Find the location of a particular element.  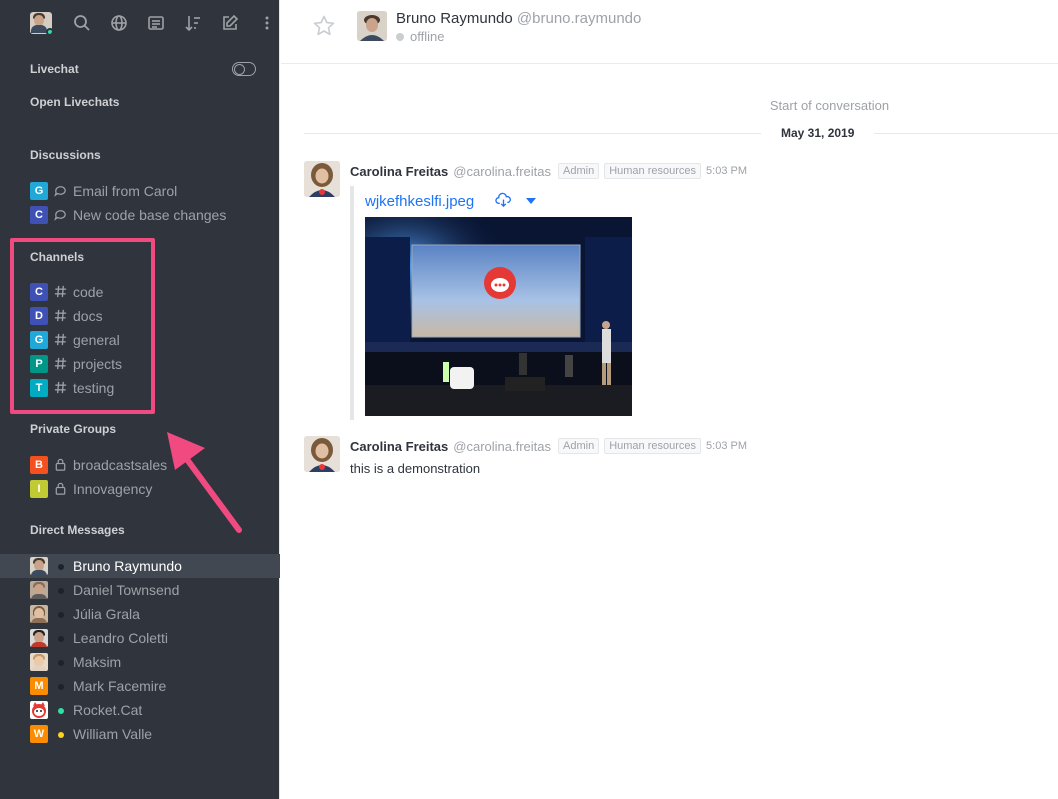

sidebar-item-label: broadcastsales is located at coordinates (120, 465).